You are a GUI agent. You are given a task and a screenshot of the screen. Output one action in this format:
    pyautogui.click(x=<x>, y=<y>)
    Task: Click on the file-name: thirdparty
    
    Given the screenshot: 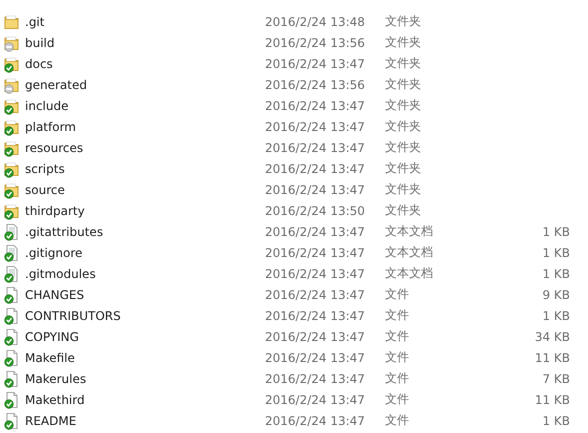 What is the action you would take?
    pyautogui.click(x=145, y=211)
    